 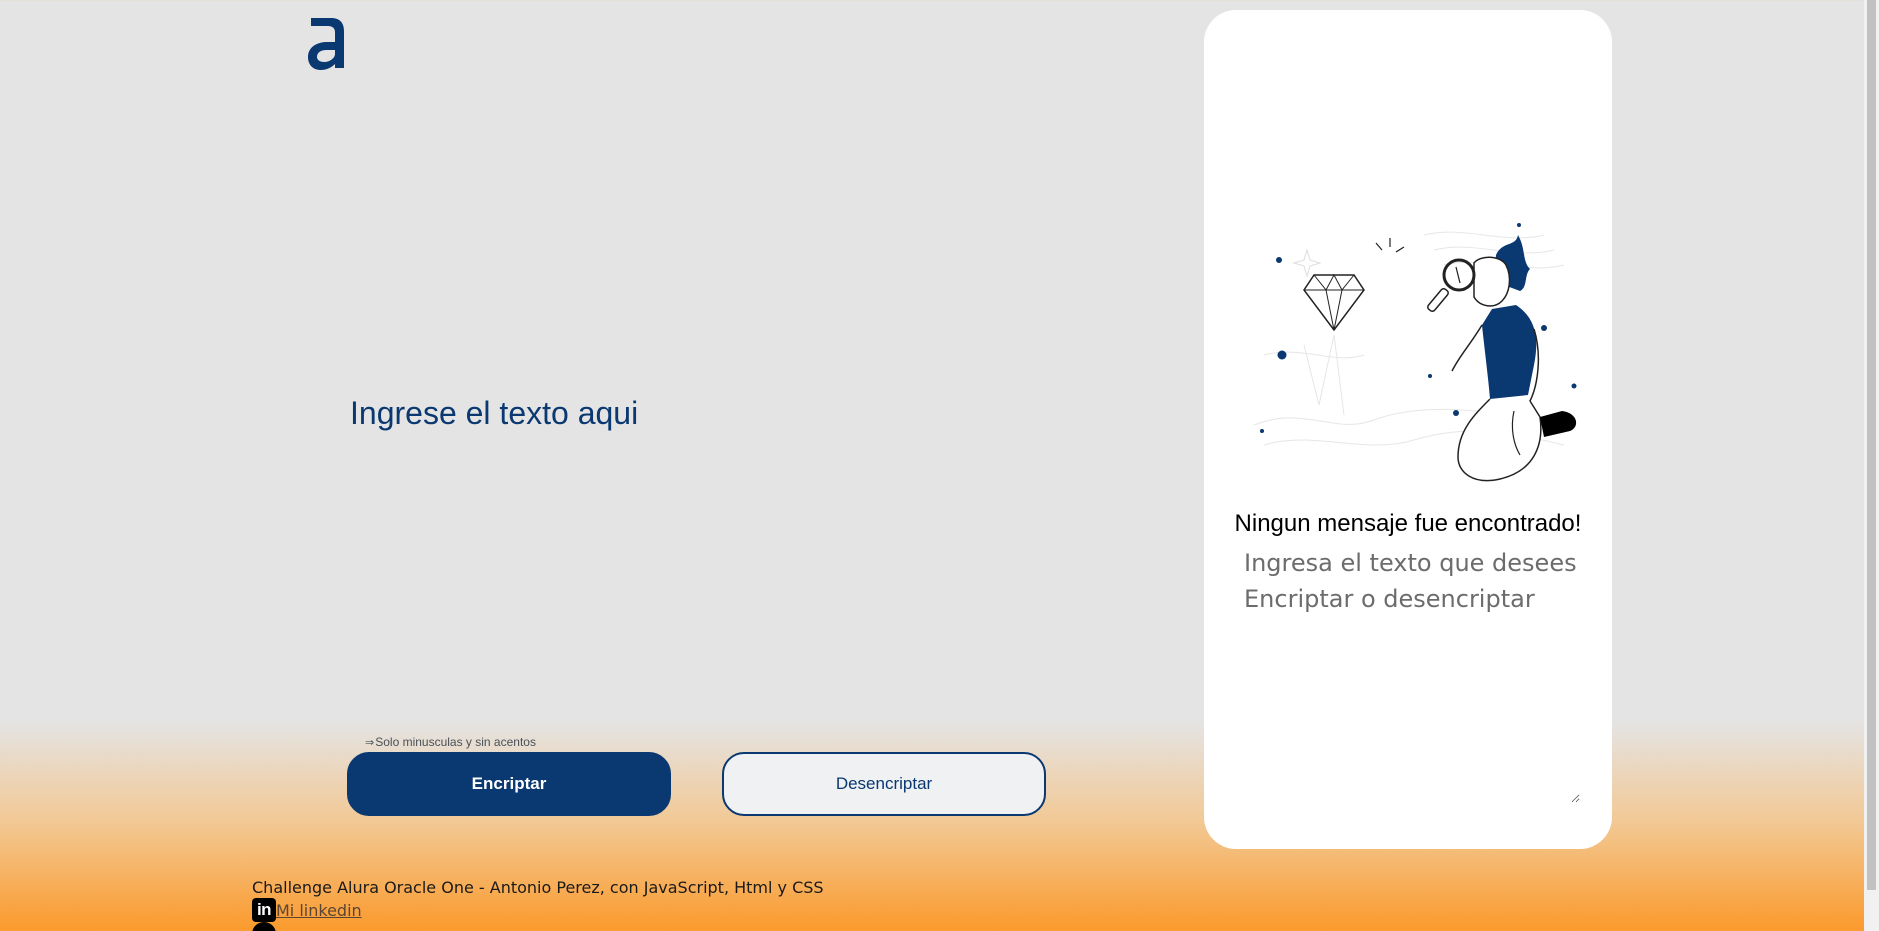 I want to click on searching-person-illustration, so click(x=1415, y=352).